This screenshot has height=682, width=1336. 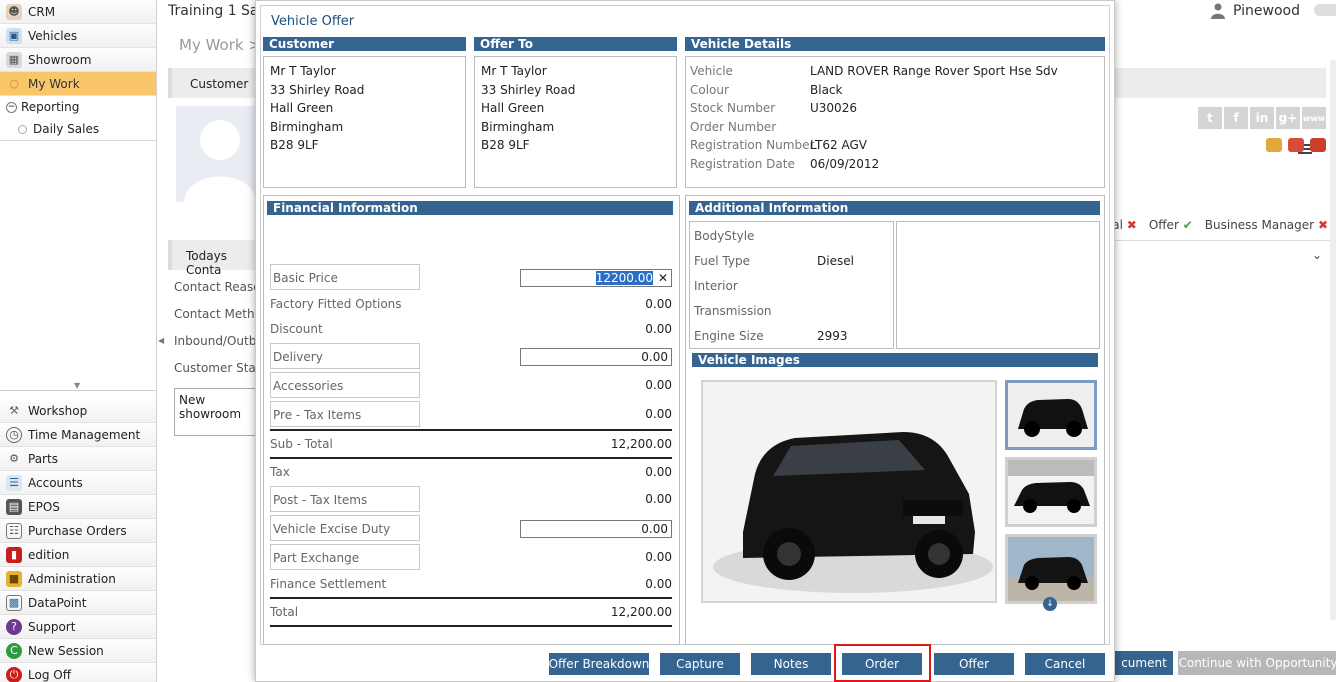 What do you see at coordinates (1266, 225) in the screenshot?
I see `stage-business-manager: Business Manager ✖` at bounding box center [1266, 225].